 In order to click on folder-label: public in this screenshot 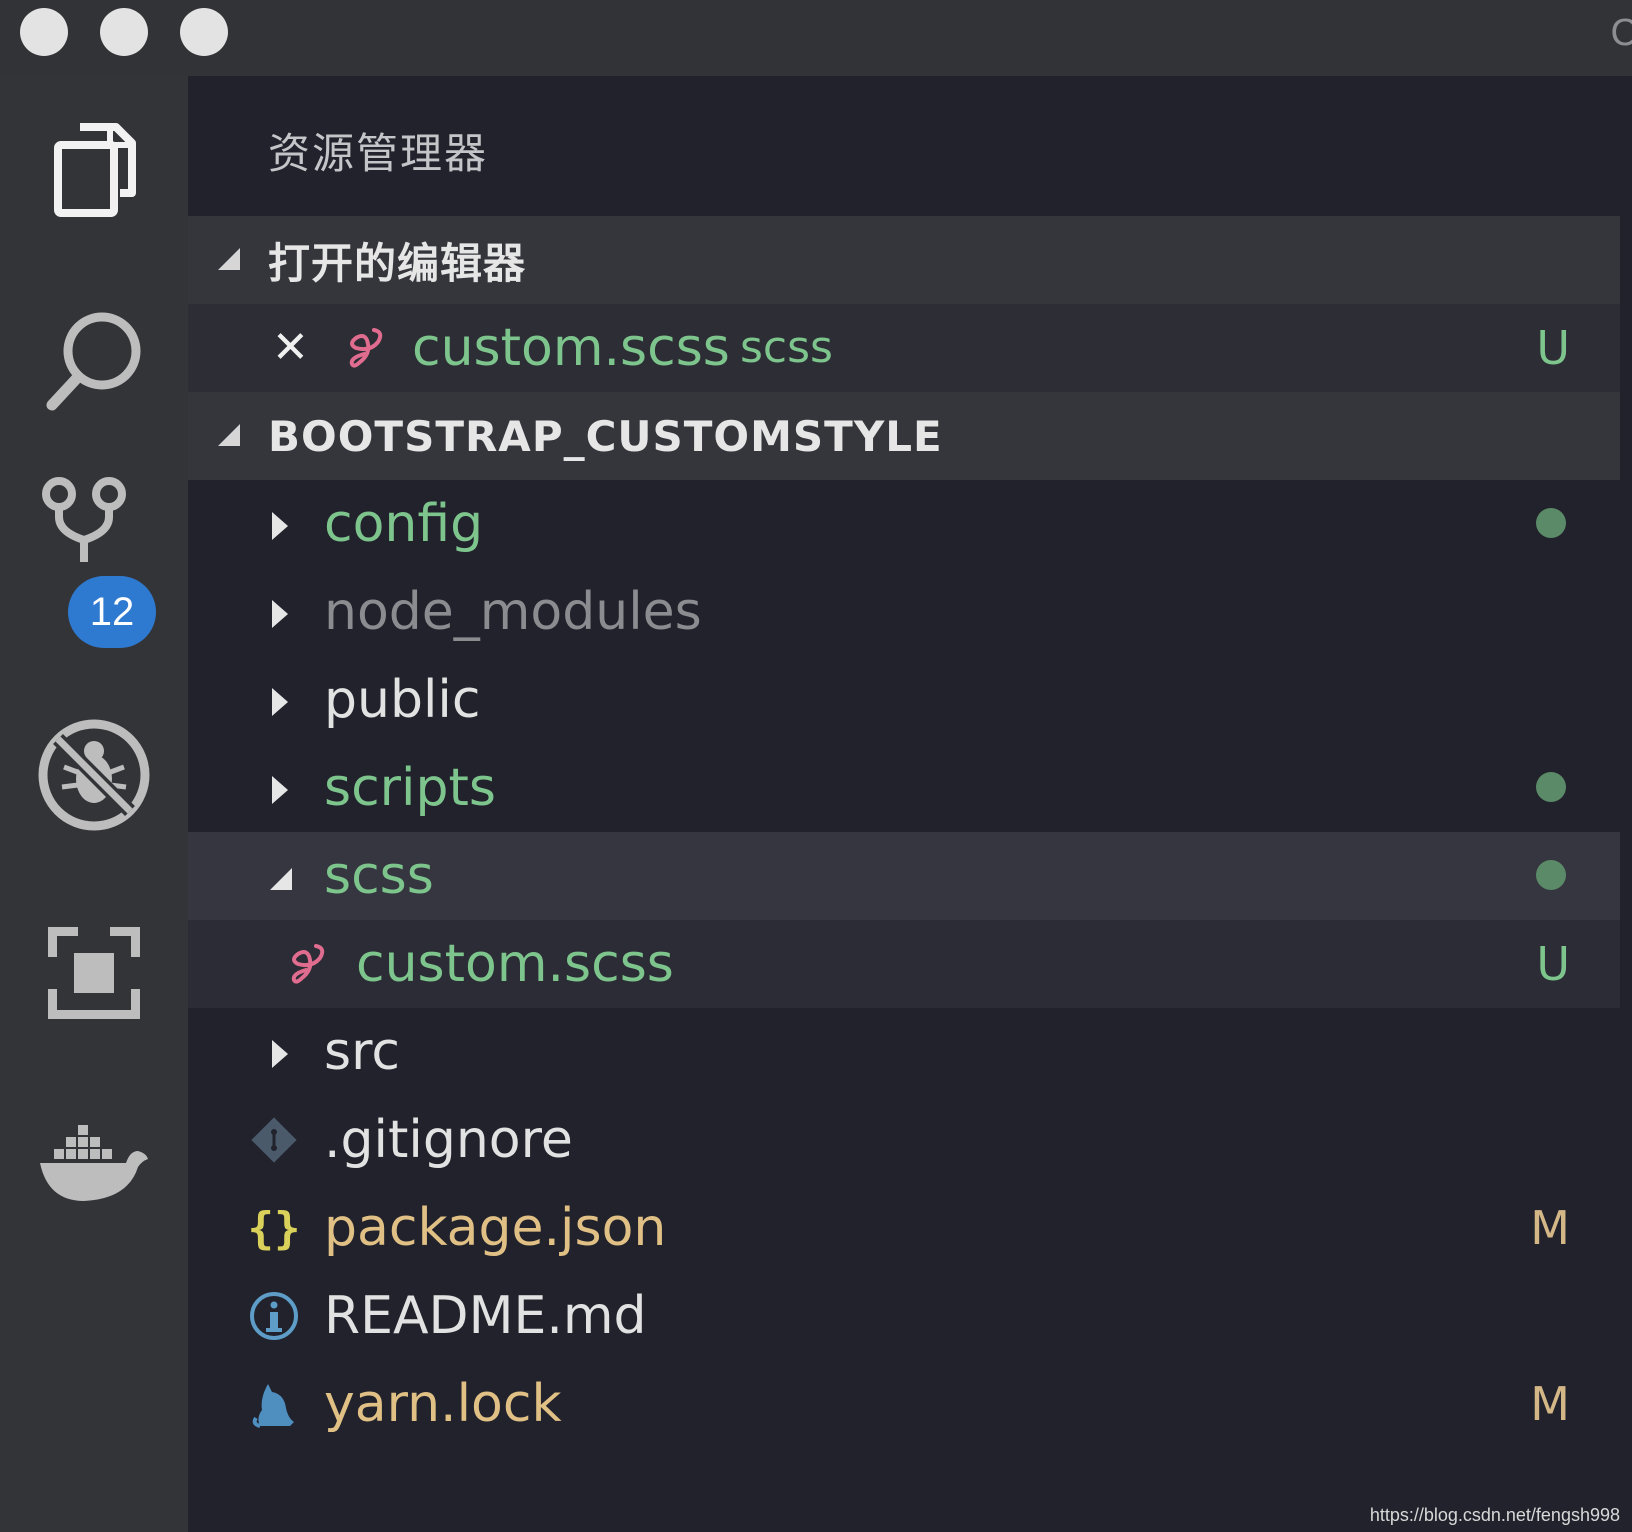, I will do `click(402, 700)`.